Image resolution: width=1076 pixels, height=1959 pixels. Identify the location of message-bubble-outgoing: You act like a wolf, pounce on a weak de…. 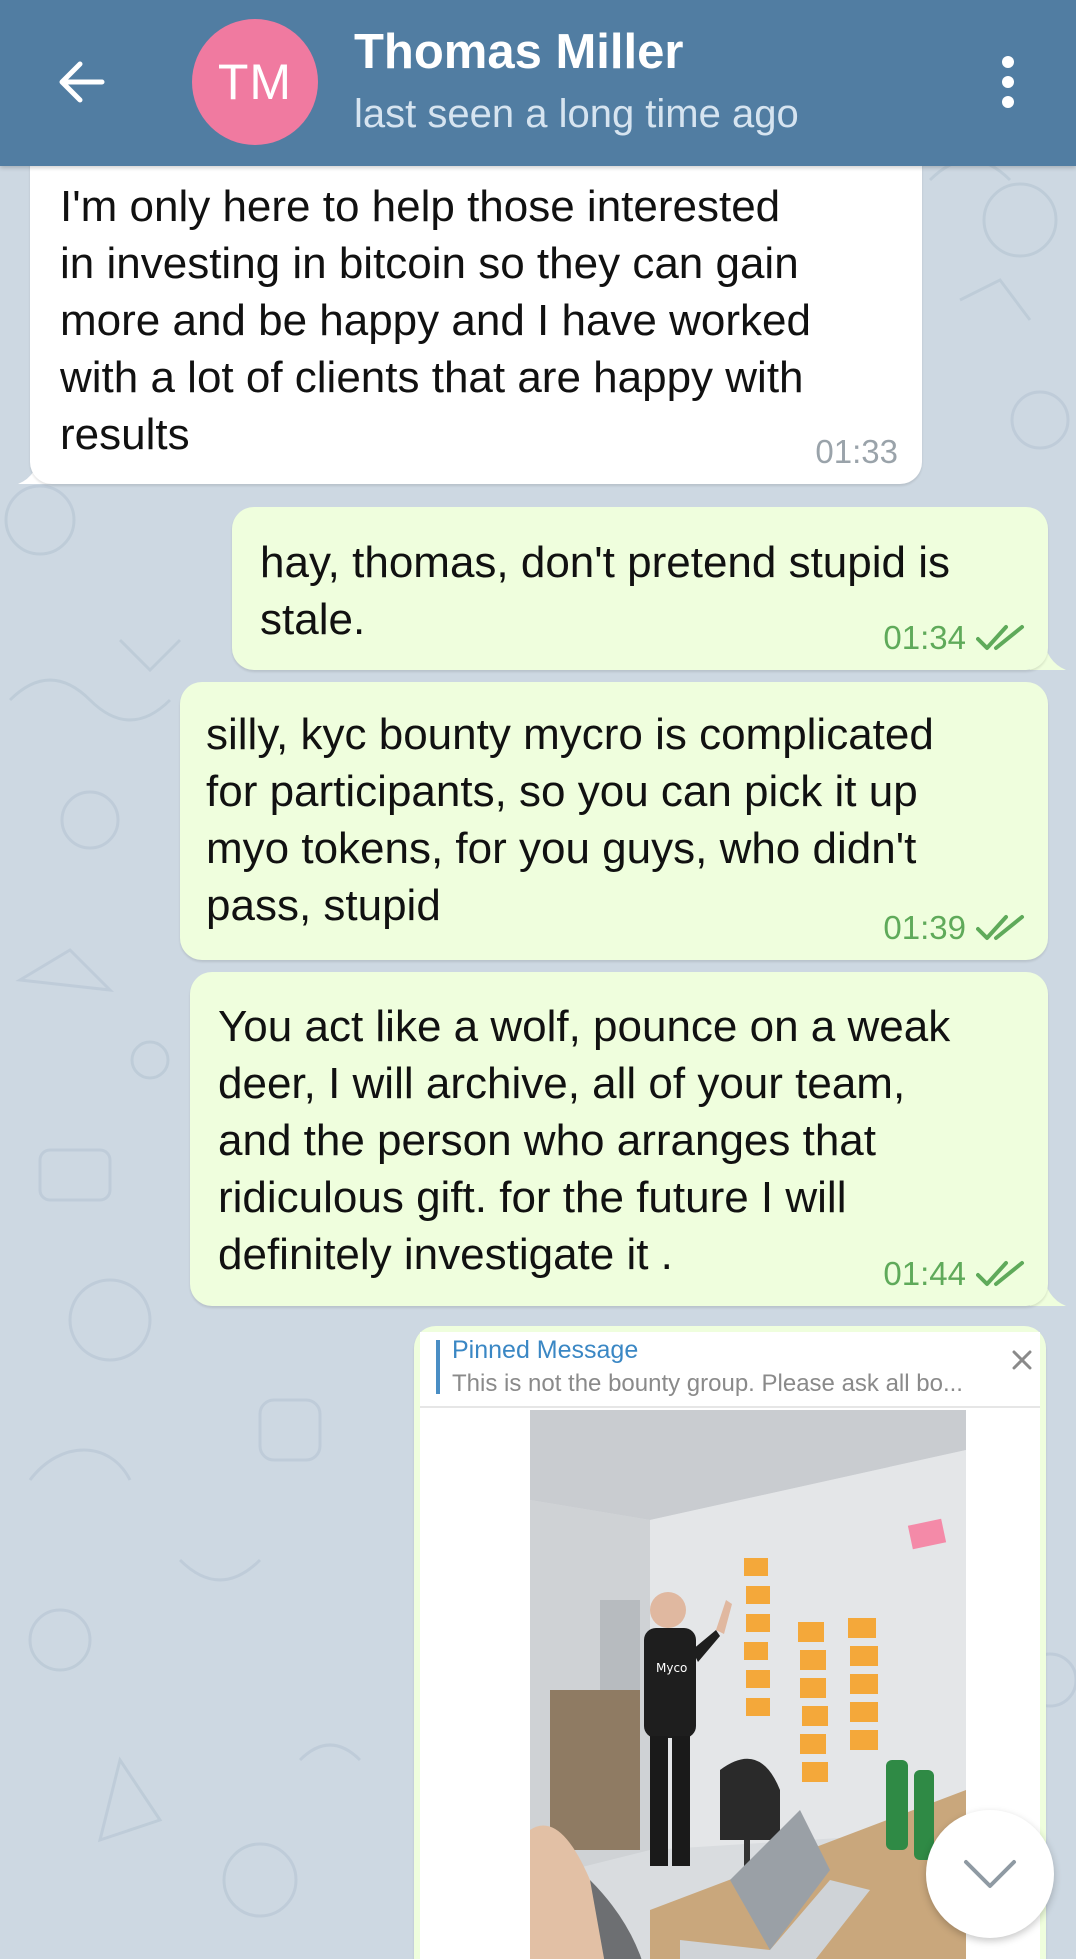
(619, 1139).